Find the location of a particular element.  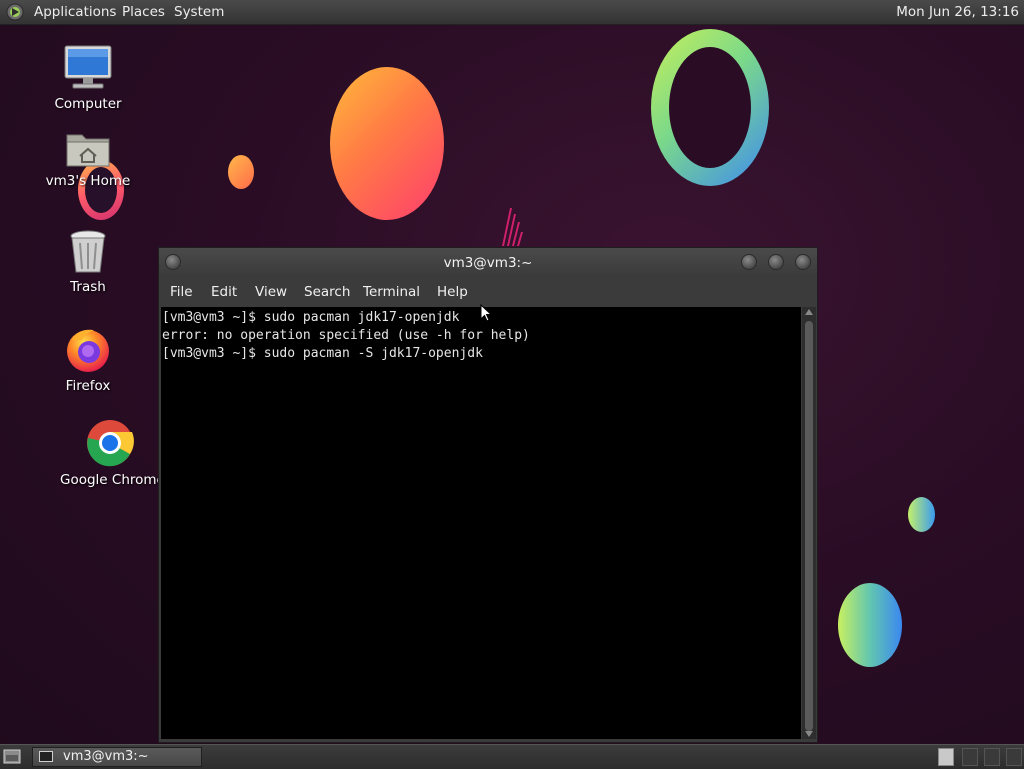

wallpaper-stripes is located at coordinates (512, 227).